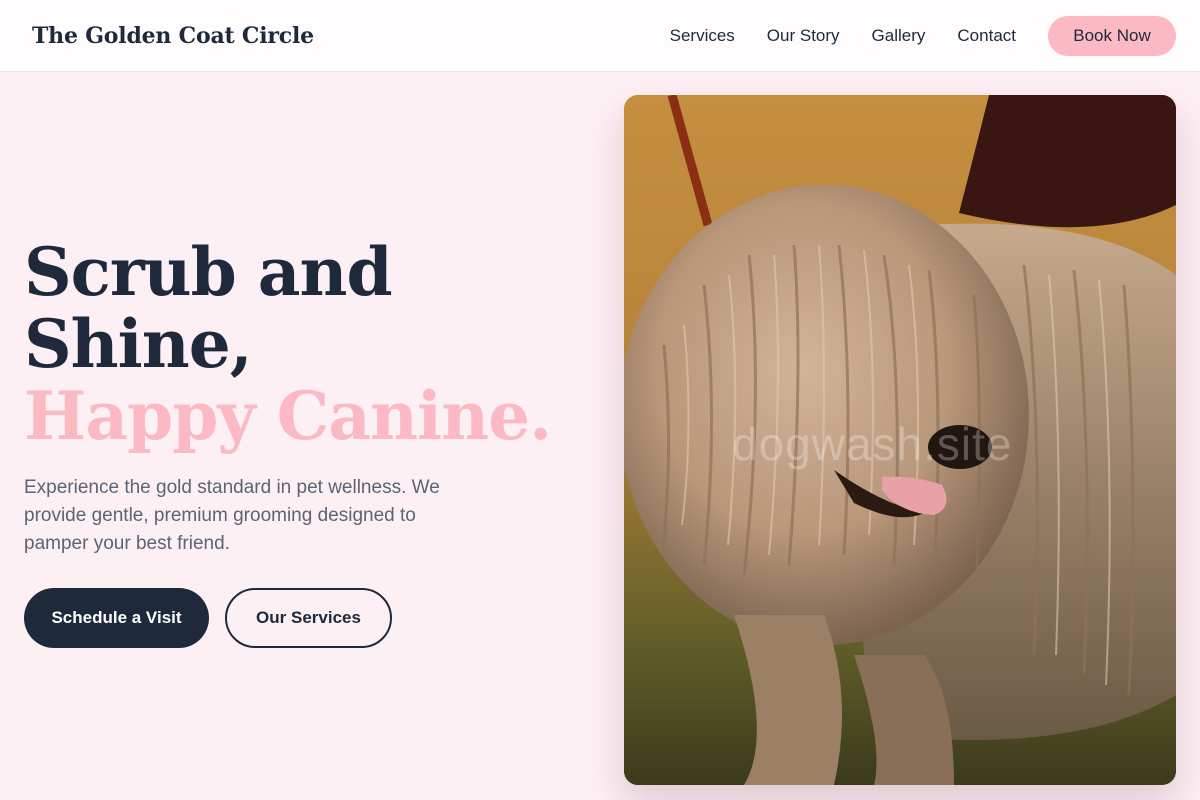 The width and height of the screenshot is (1200, 800). Describe the element at coordinates (702, 36) in the screenshot. I see `nav-link-services: Services` at that location.